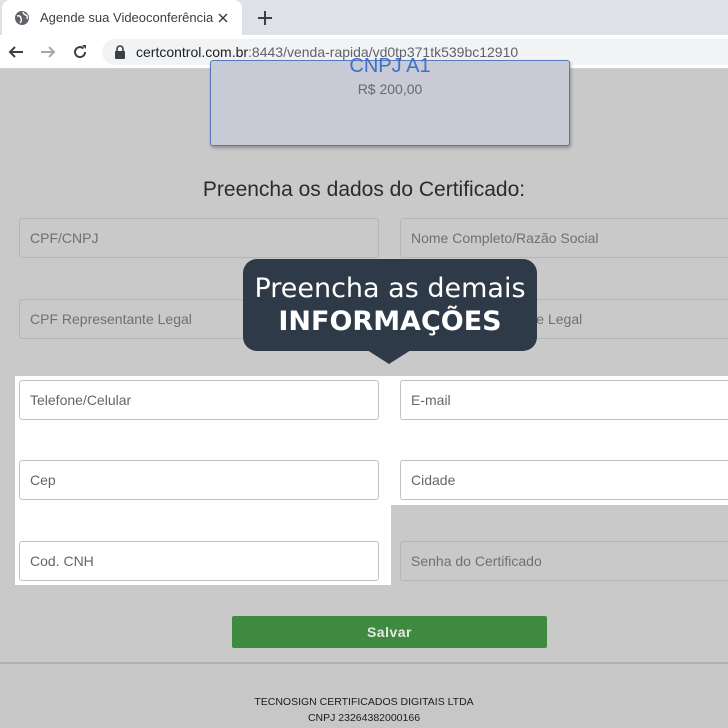 This screenshot has width=728, height=728. What do you see at coordinates (389, 632) in the screenshot?
I see `save-button: Salvar` at bounding box center [389, 632].